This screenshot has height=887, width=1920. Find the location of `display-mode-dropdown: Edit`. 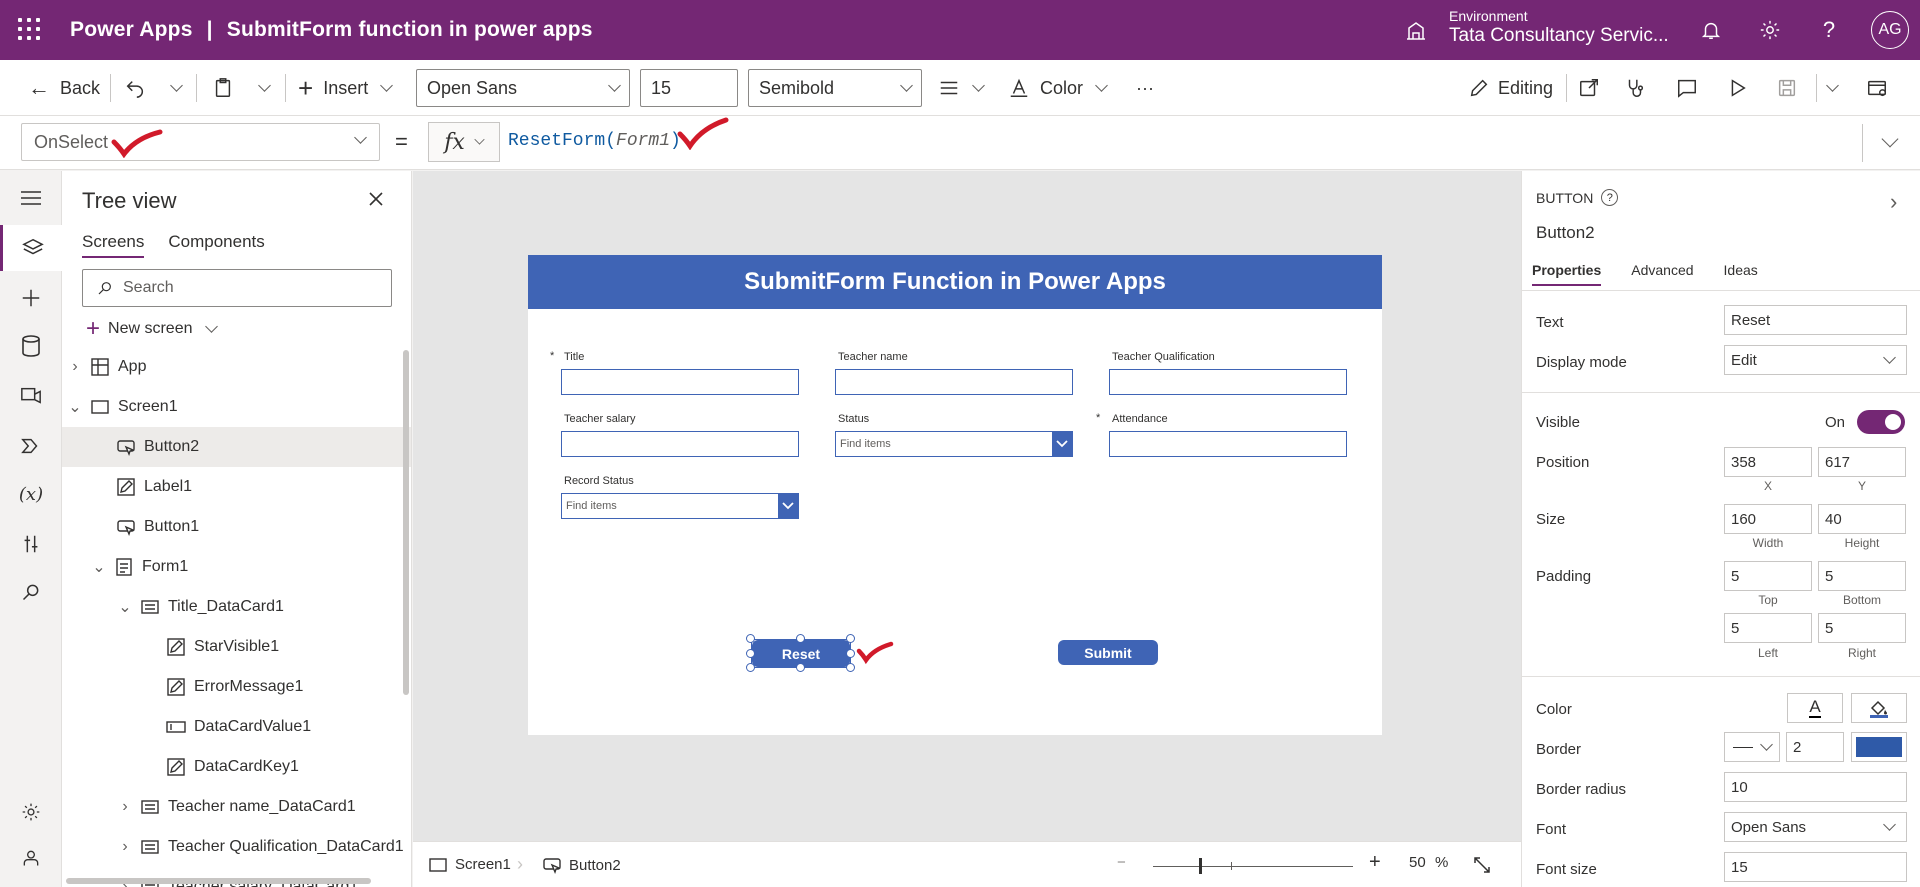

display-mode-dropdown: Edit is located at coordinates (1815, 360).